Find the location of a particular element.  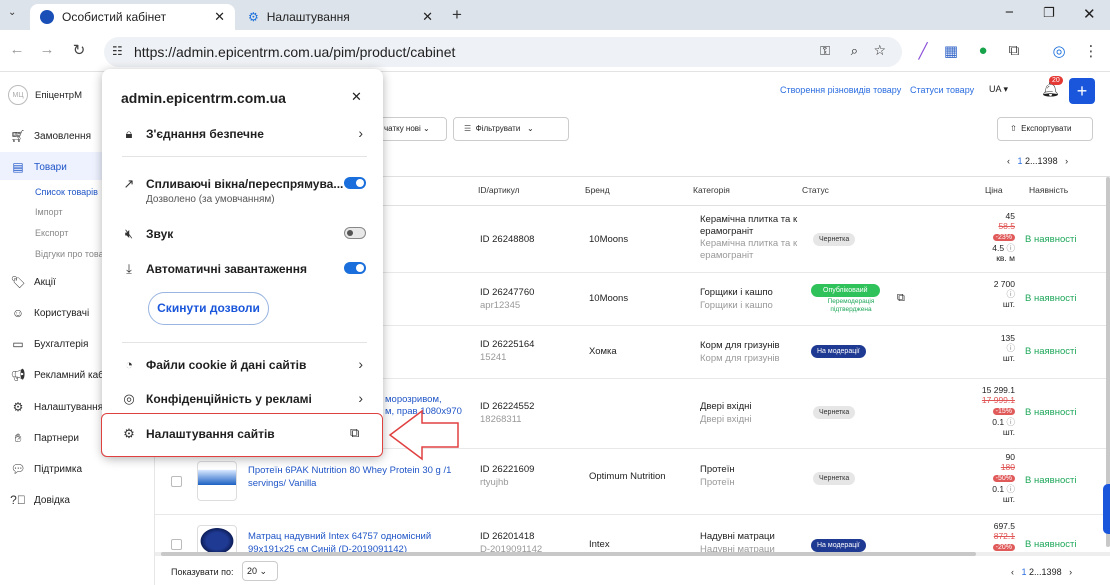

ad-privacy-item: ◎ Конфіденційність у рекламі is located at coordinates (217, 399).